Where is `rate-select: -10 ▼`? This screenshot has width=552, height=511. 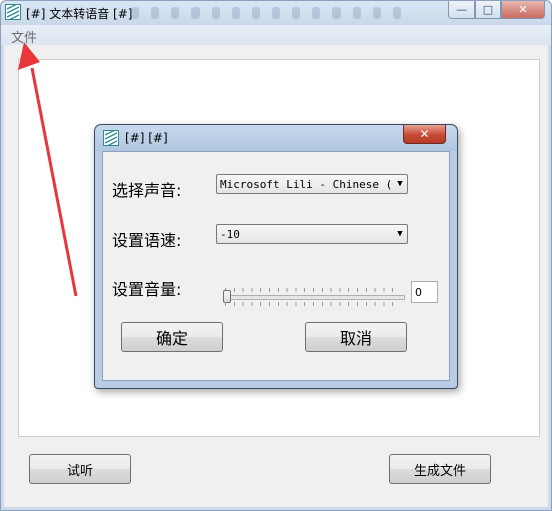
rate-select: -10 ▼ is located at coordinates (312, 234).